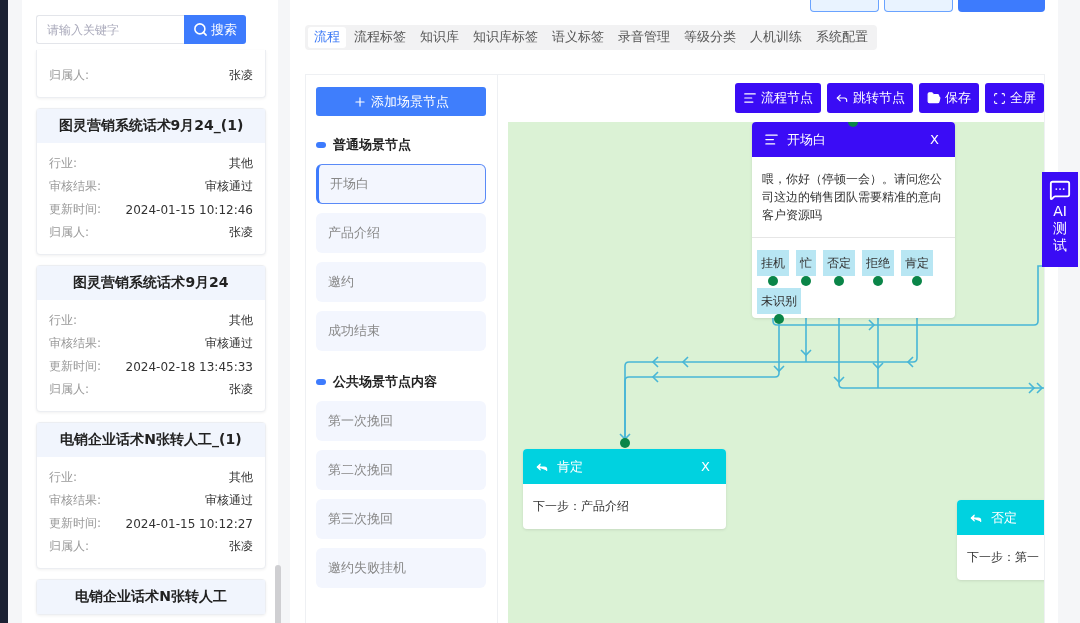 This screenshot has height=623, width=1080. Describe the element at coordinates (278, 594) in the screenshot. I see `scrollbar-thumb` at that location.